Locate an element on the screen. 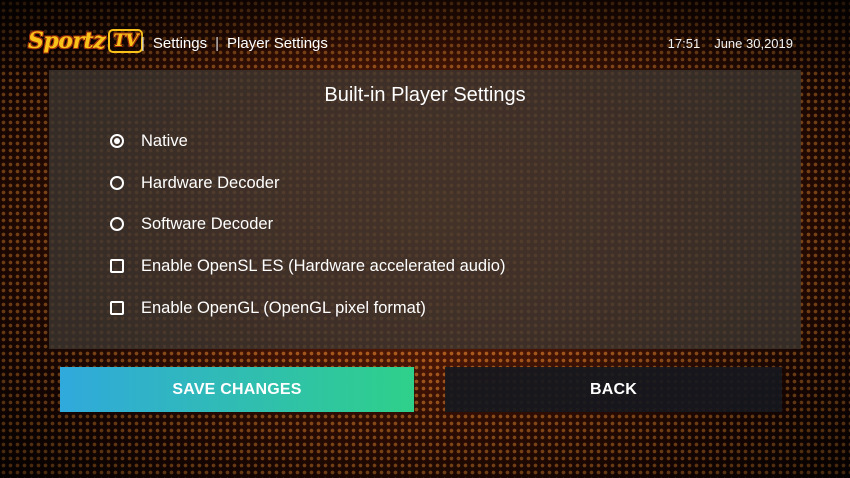  breadcrumb: | Settings | Player Settings is located at coordinates (230, 43).